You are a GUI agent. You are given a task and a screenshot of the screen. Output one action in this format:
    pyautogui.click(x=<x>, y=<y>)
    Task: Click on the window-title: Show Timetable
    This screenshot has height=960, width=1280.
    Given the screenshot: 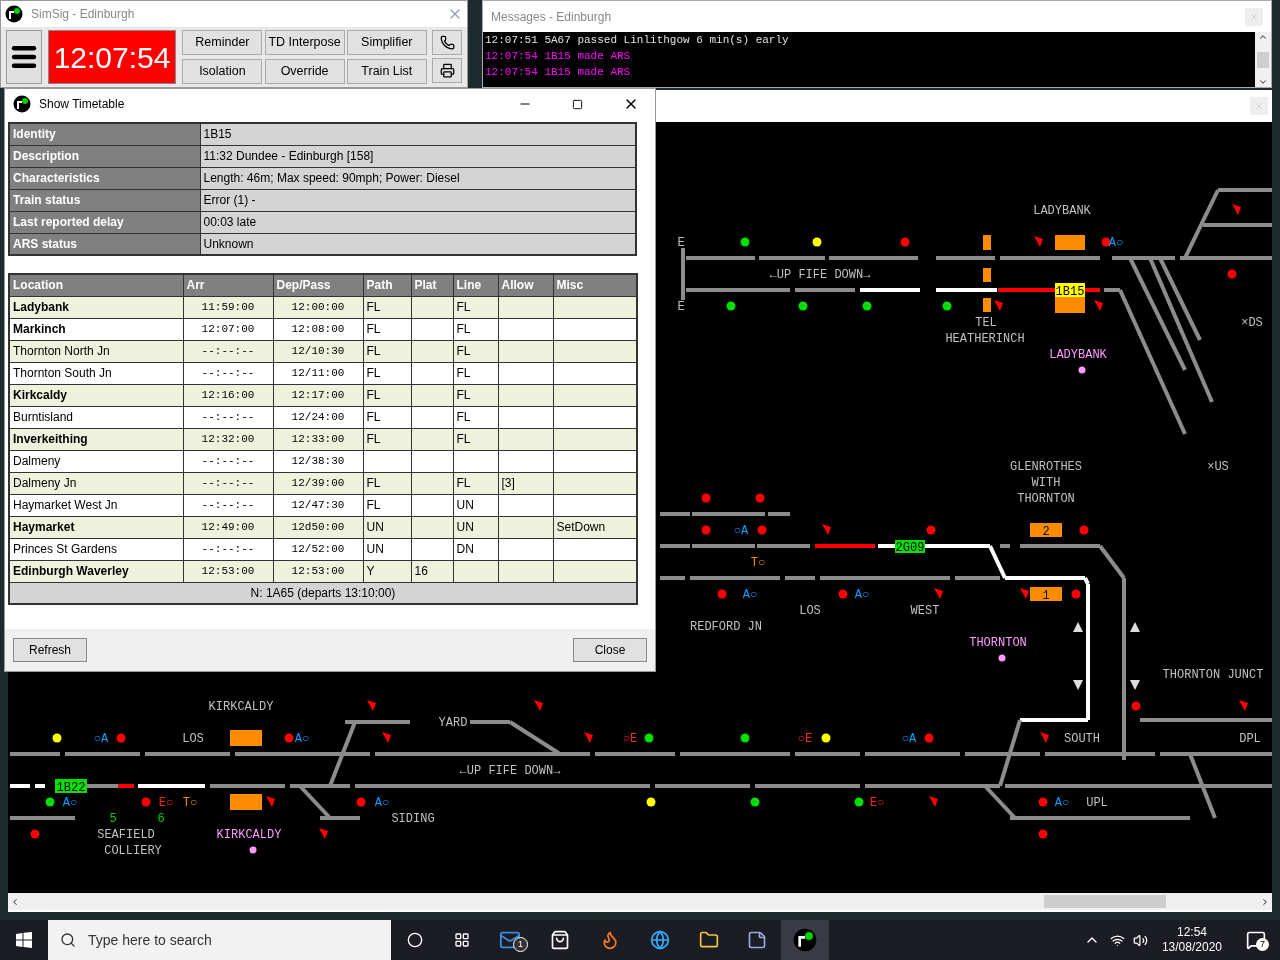 What is the action you would take?
    pyautogui.click(x=82, y=104)
    